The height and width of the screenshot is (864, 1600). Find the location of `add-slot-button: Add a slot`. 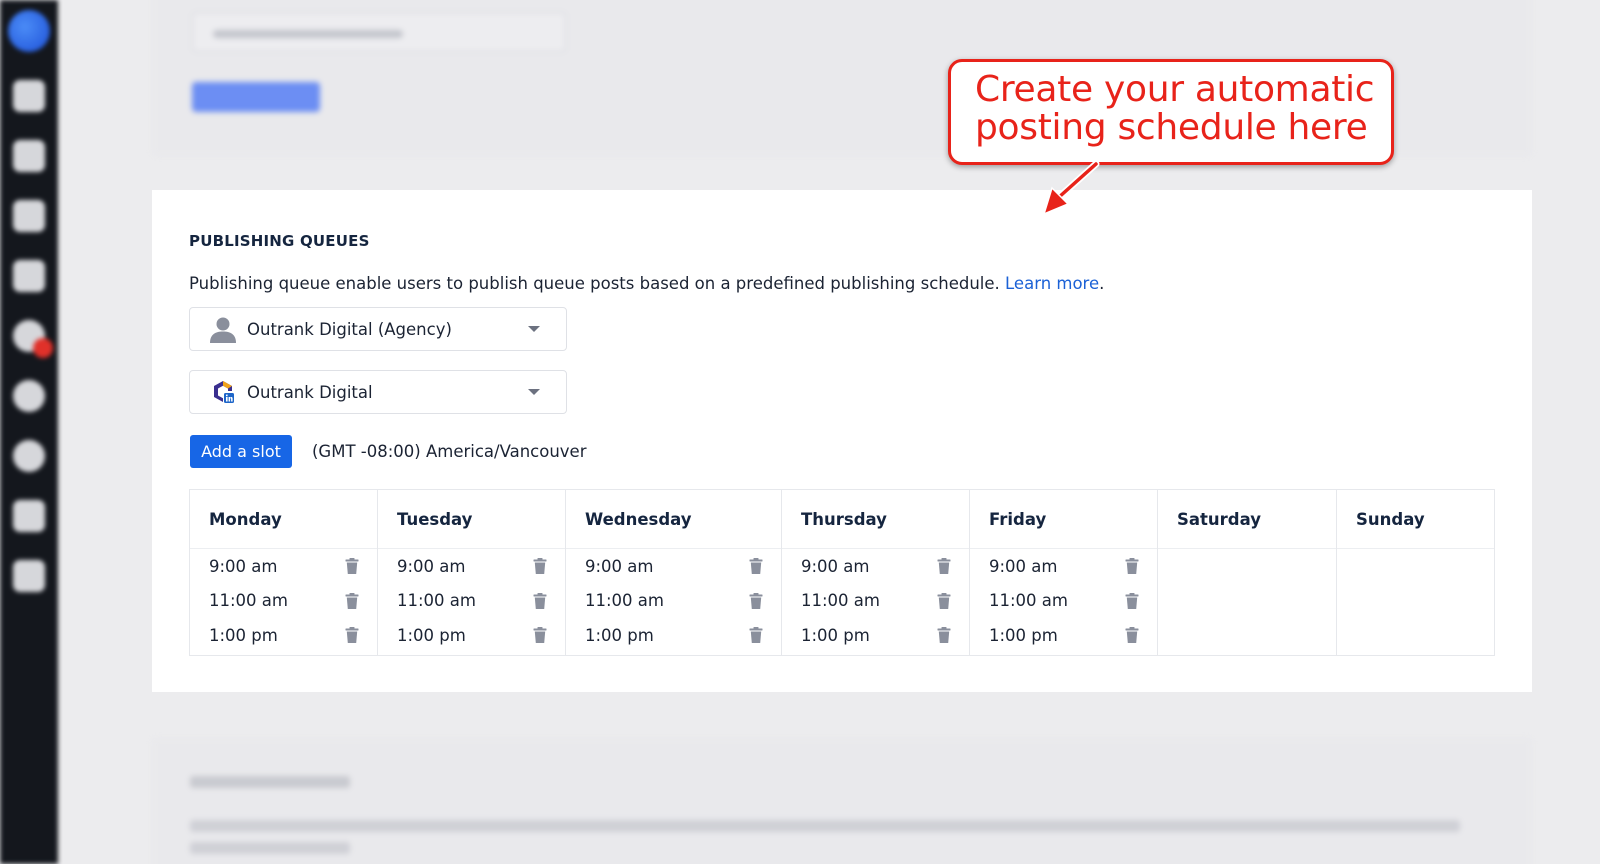

add-slot-button: Add a slot is located at coordinates (241, 451).